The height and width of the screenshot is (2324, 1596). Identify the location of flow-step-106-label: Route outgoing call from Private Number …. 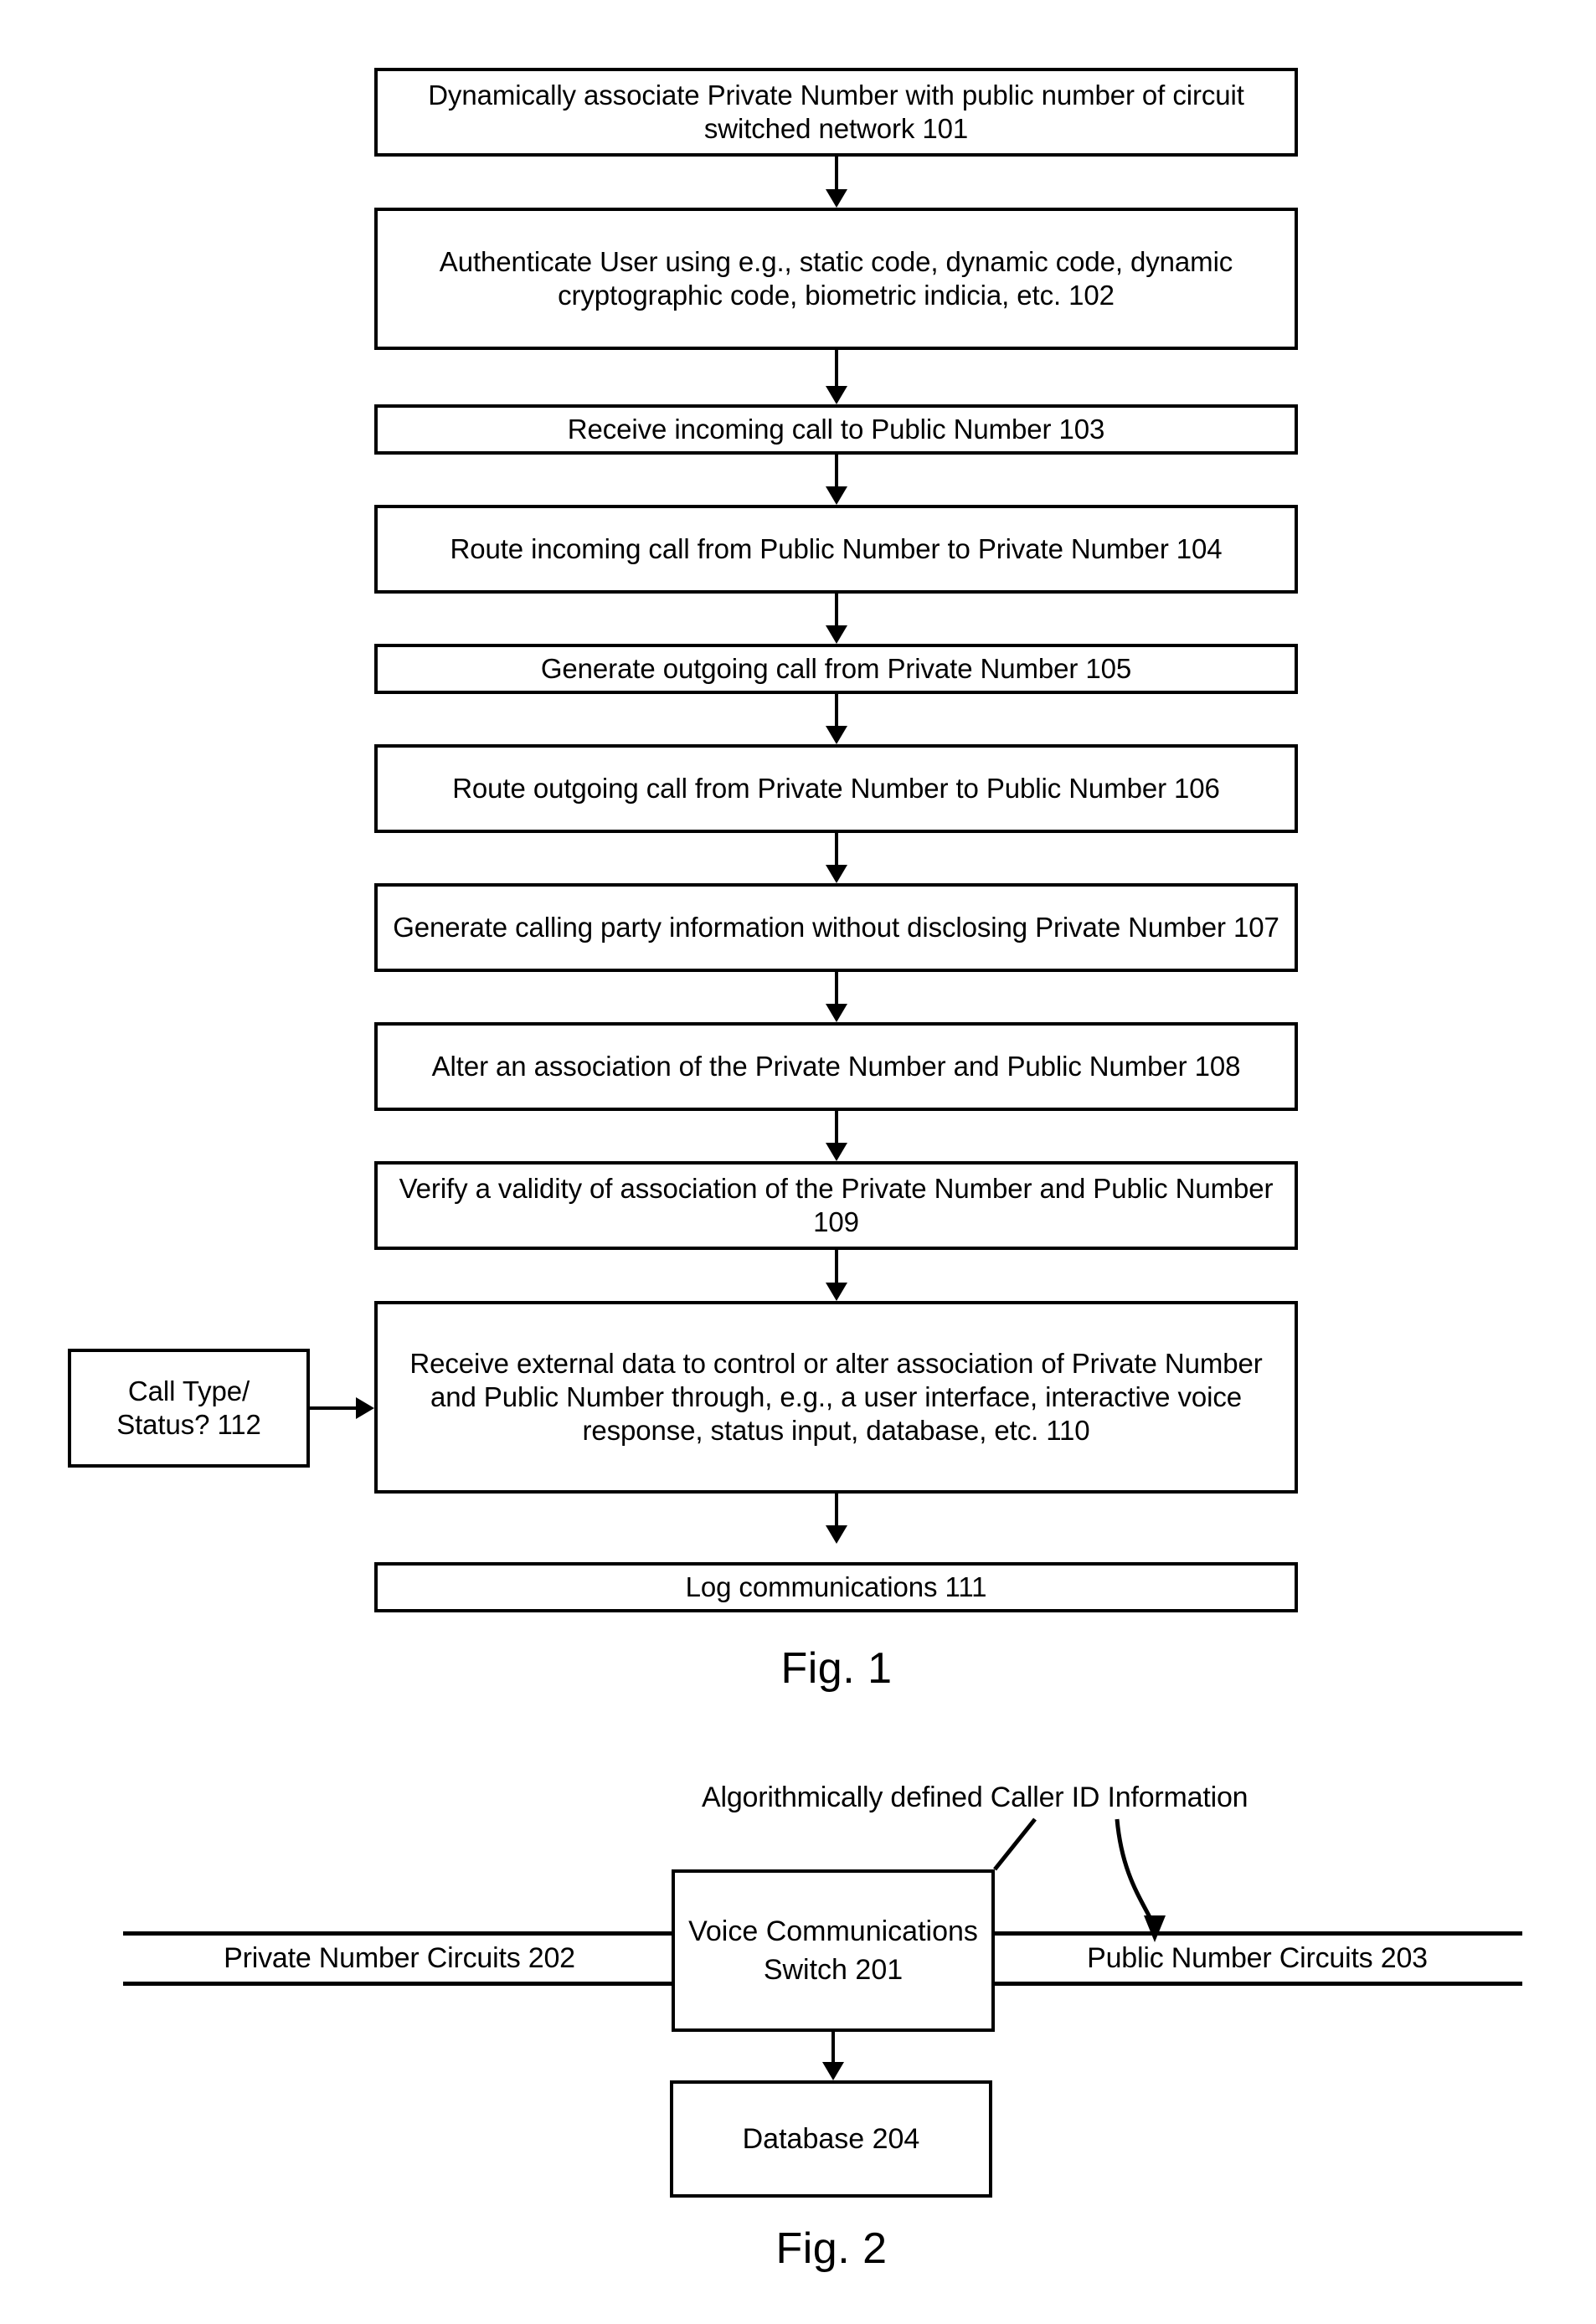
(836, 788).